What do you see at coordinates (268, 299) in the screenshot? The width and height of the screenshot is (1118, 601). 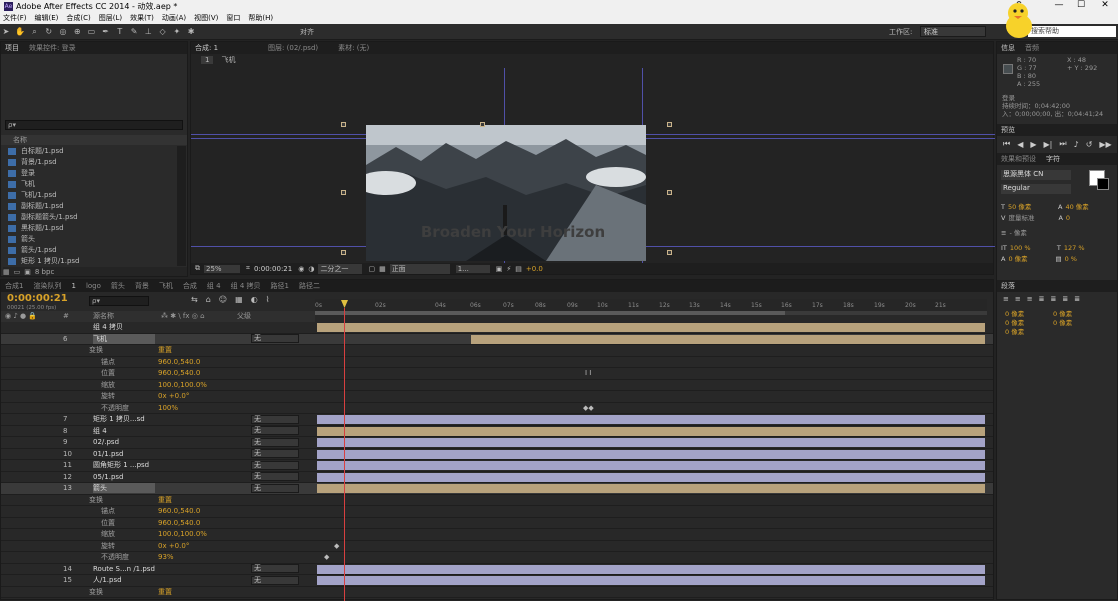 I see `graph-editor-icon: ⌇` at bounding box center [268, 299].